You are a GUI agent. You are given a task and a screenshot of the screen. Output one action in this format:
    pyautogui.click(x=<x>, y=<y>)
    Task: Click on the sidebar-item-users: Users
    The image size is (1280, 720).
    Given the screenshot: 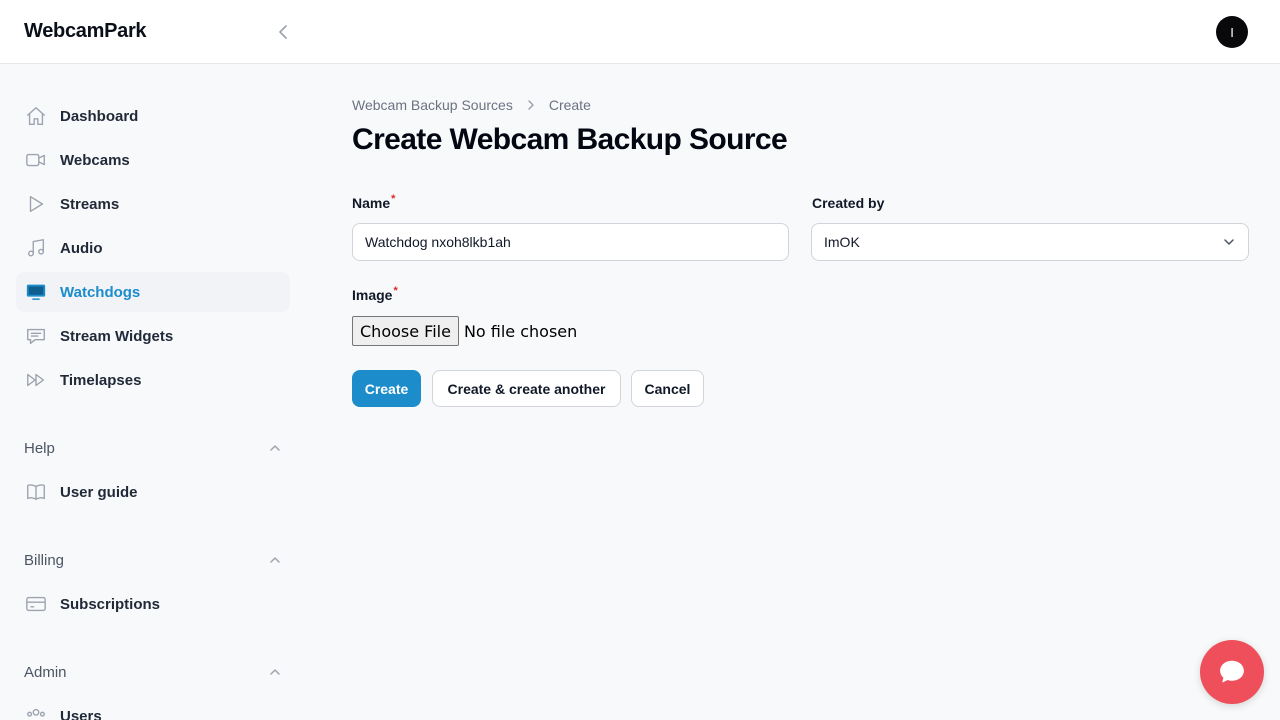 What is the action you would take?
    pyautogui.click(x=153, y=708)
    